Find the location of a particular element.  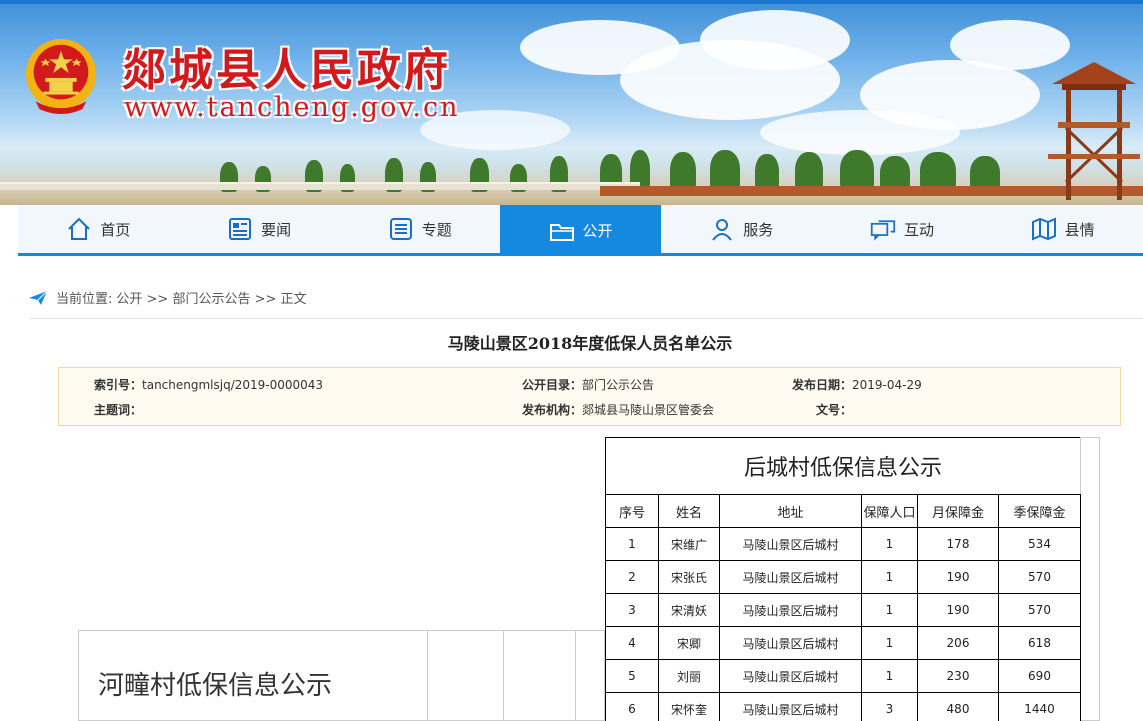

nav-item-topics: 专题 is located at coordinates (419, 229).